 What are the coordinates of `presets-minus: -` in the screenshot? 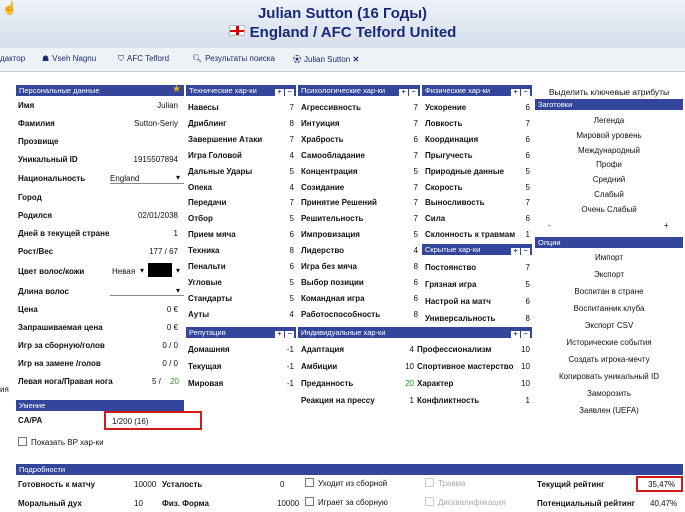 It's located at (549, 225).